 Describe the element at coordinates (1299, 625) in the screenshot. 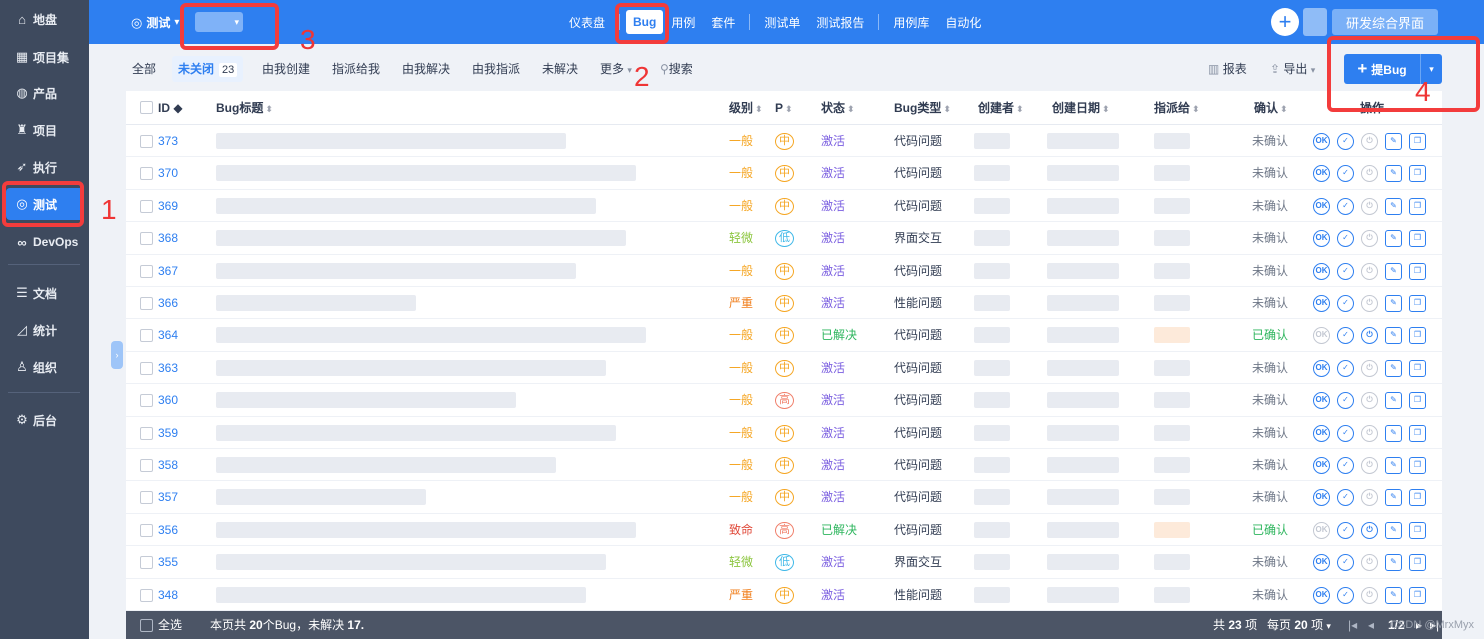

I see `per-page-select: 每页 20 项 ▾` at that location.